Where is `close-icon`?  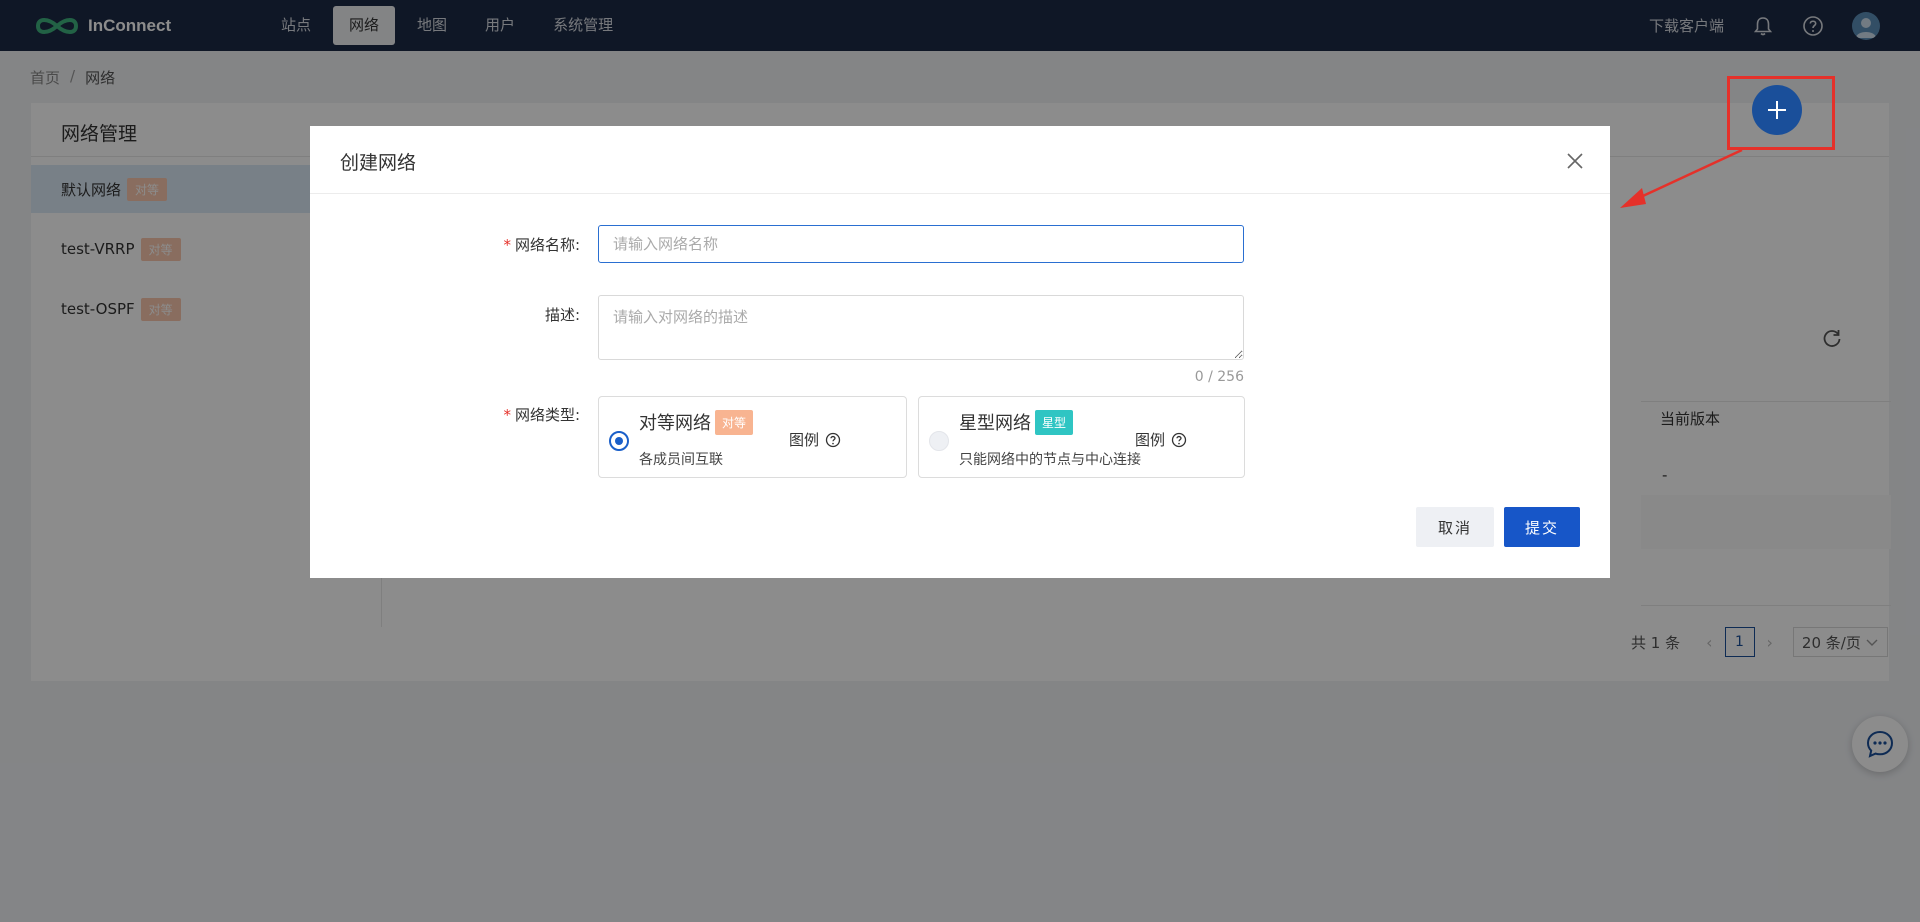
close-icon is located at coordinates (1575, 161).